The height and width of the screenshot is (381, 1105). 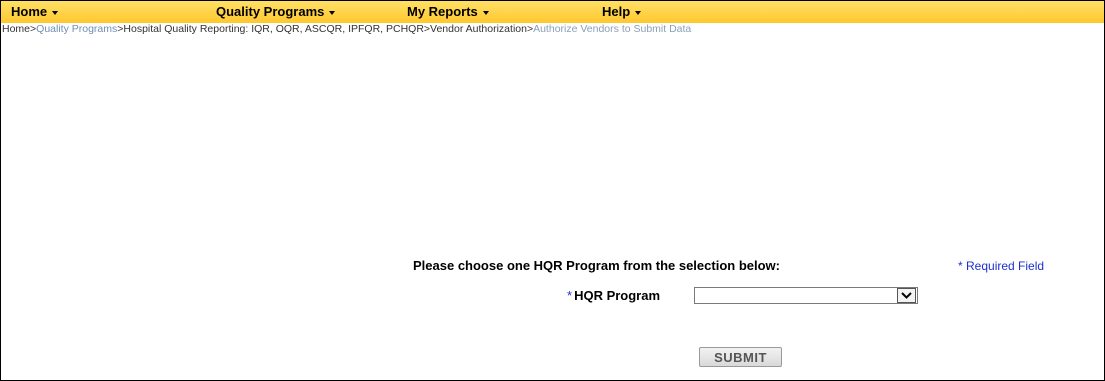 What do you see at coordinates (617, 295) in the screenshot?
I see `hqr-program-label-text: HQR Program` at bounding box center [617, 295].